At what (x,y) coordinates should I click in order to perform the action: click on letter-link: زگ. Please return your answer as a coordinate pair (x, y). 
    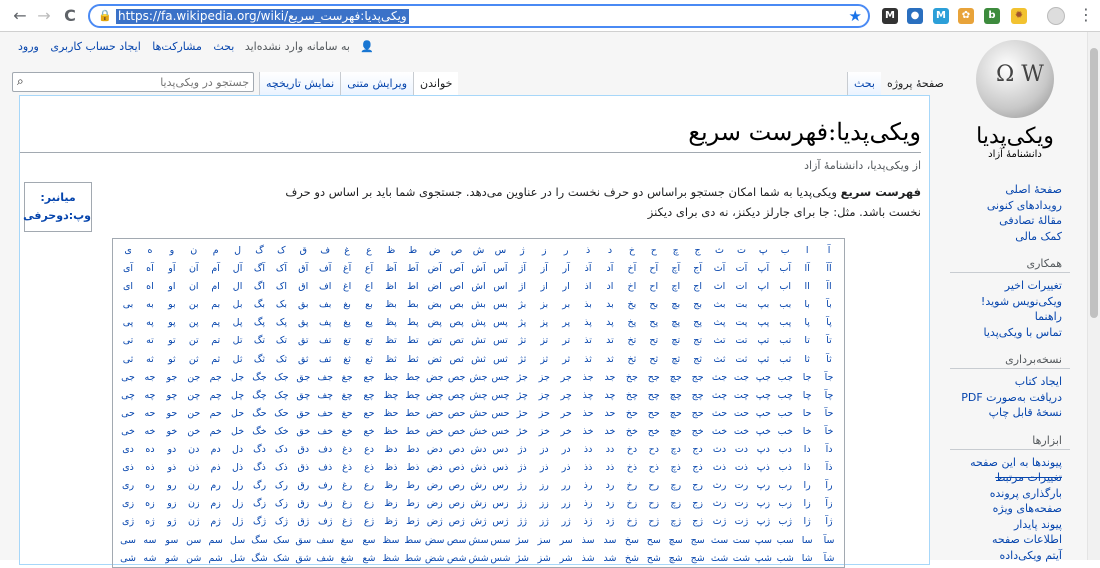
    Looking at the image, I should click on (260, 504).